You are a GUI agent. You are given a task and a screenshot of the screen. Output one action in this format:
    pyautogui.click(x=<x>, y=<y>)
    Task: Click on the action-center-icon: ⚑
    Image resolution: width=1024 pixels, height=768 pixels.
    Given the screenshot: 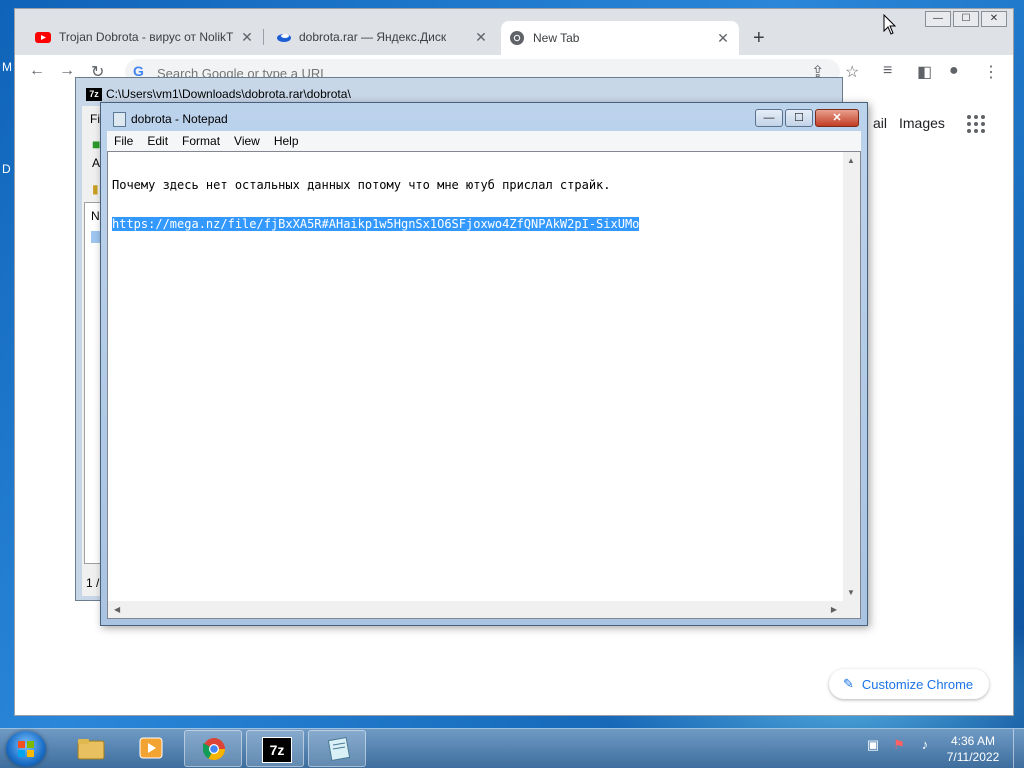 What is the action you would take?
    pyautogui.click(x=899, y=746)
    